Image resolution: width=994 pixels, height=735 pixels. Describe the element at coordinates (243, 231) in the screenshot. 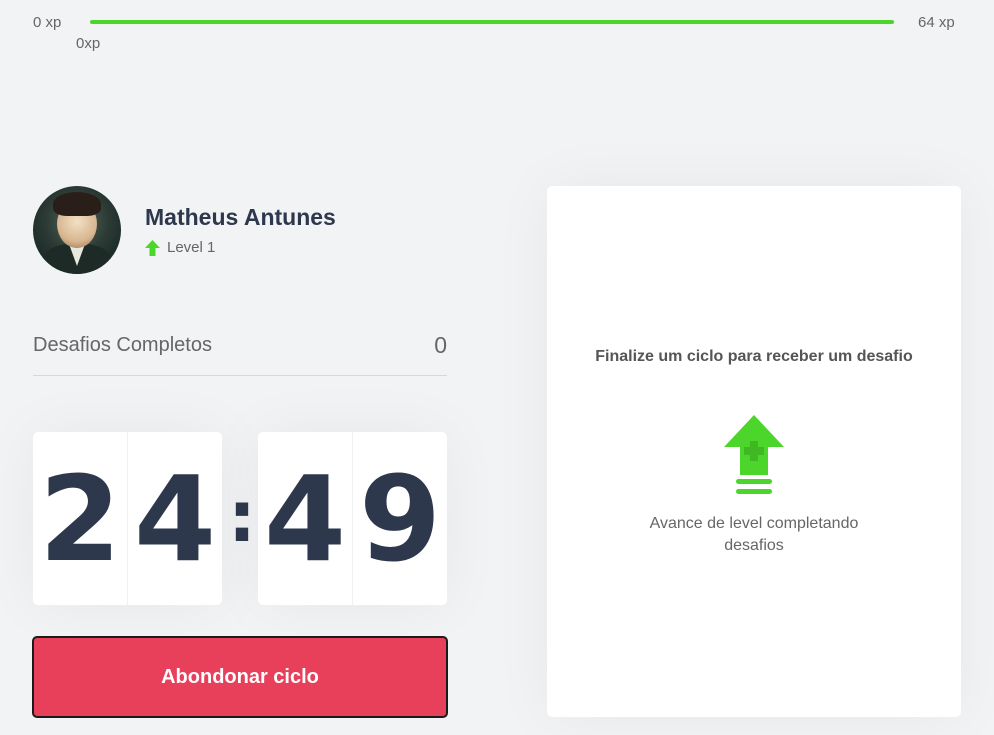

I see `profile: Matheus Antunes Level 1` at that location.